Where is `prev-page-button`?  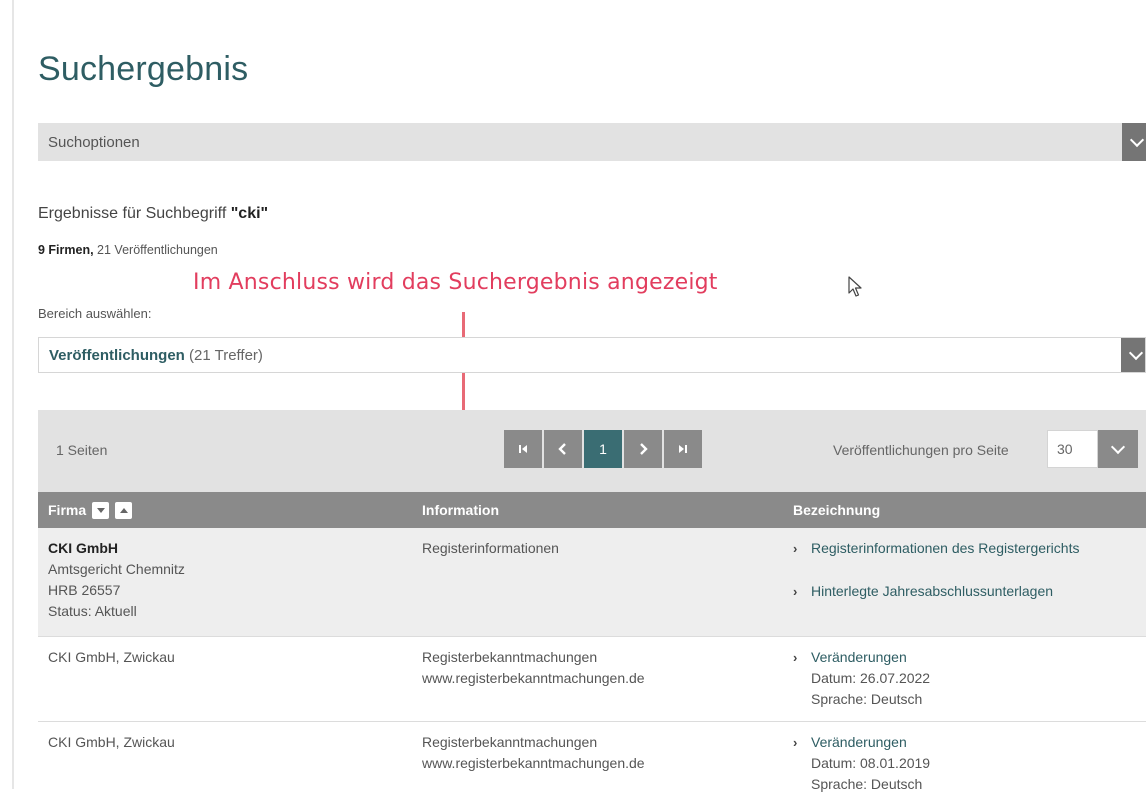 prev-page-button is located at coordinates (563, 449).